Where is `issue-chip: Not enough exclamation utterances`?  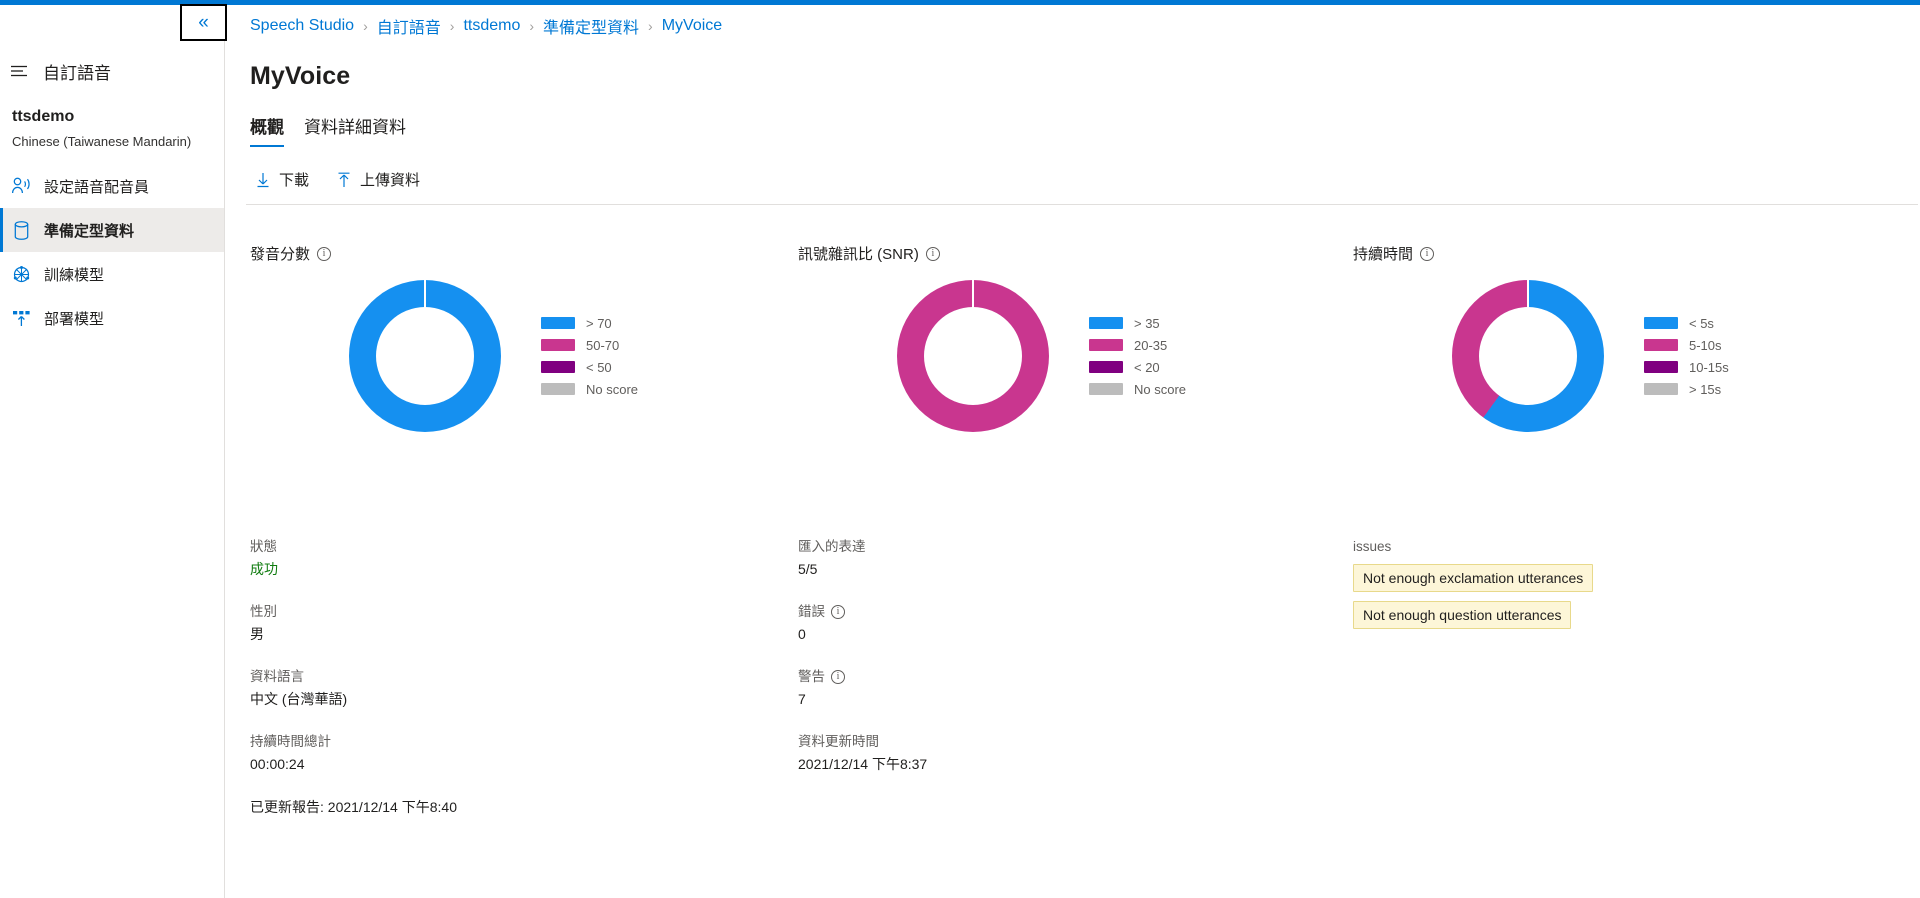 issue-chip: Not enough exclamation utterances is located at coordinates (1473, 578).